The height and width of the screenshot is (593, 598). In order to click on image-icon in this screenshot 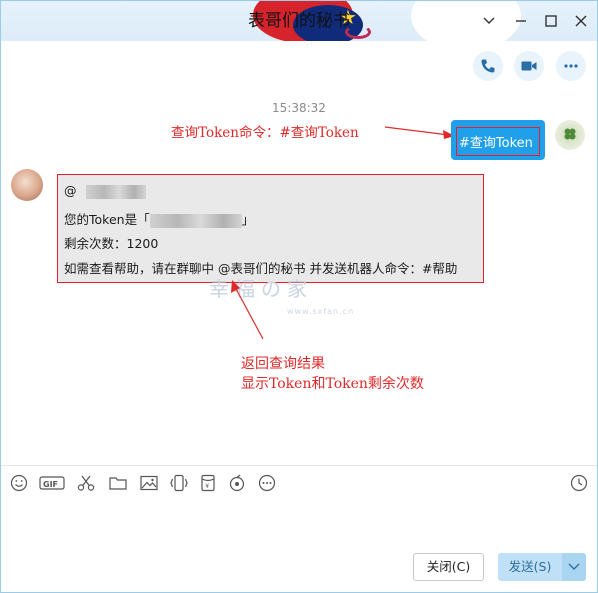, I will do `click(150, 483)`.